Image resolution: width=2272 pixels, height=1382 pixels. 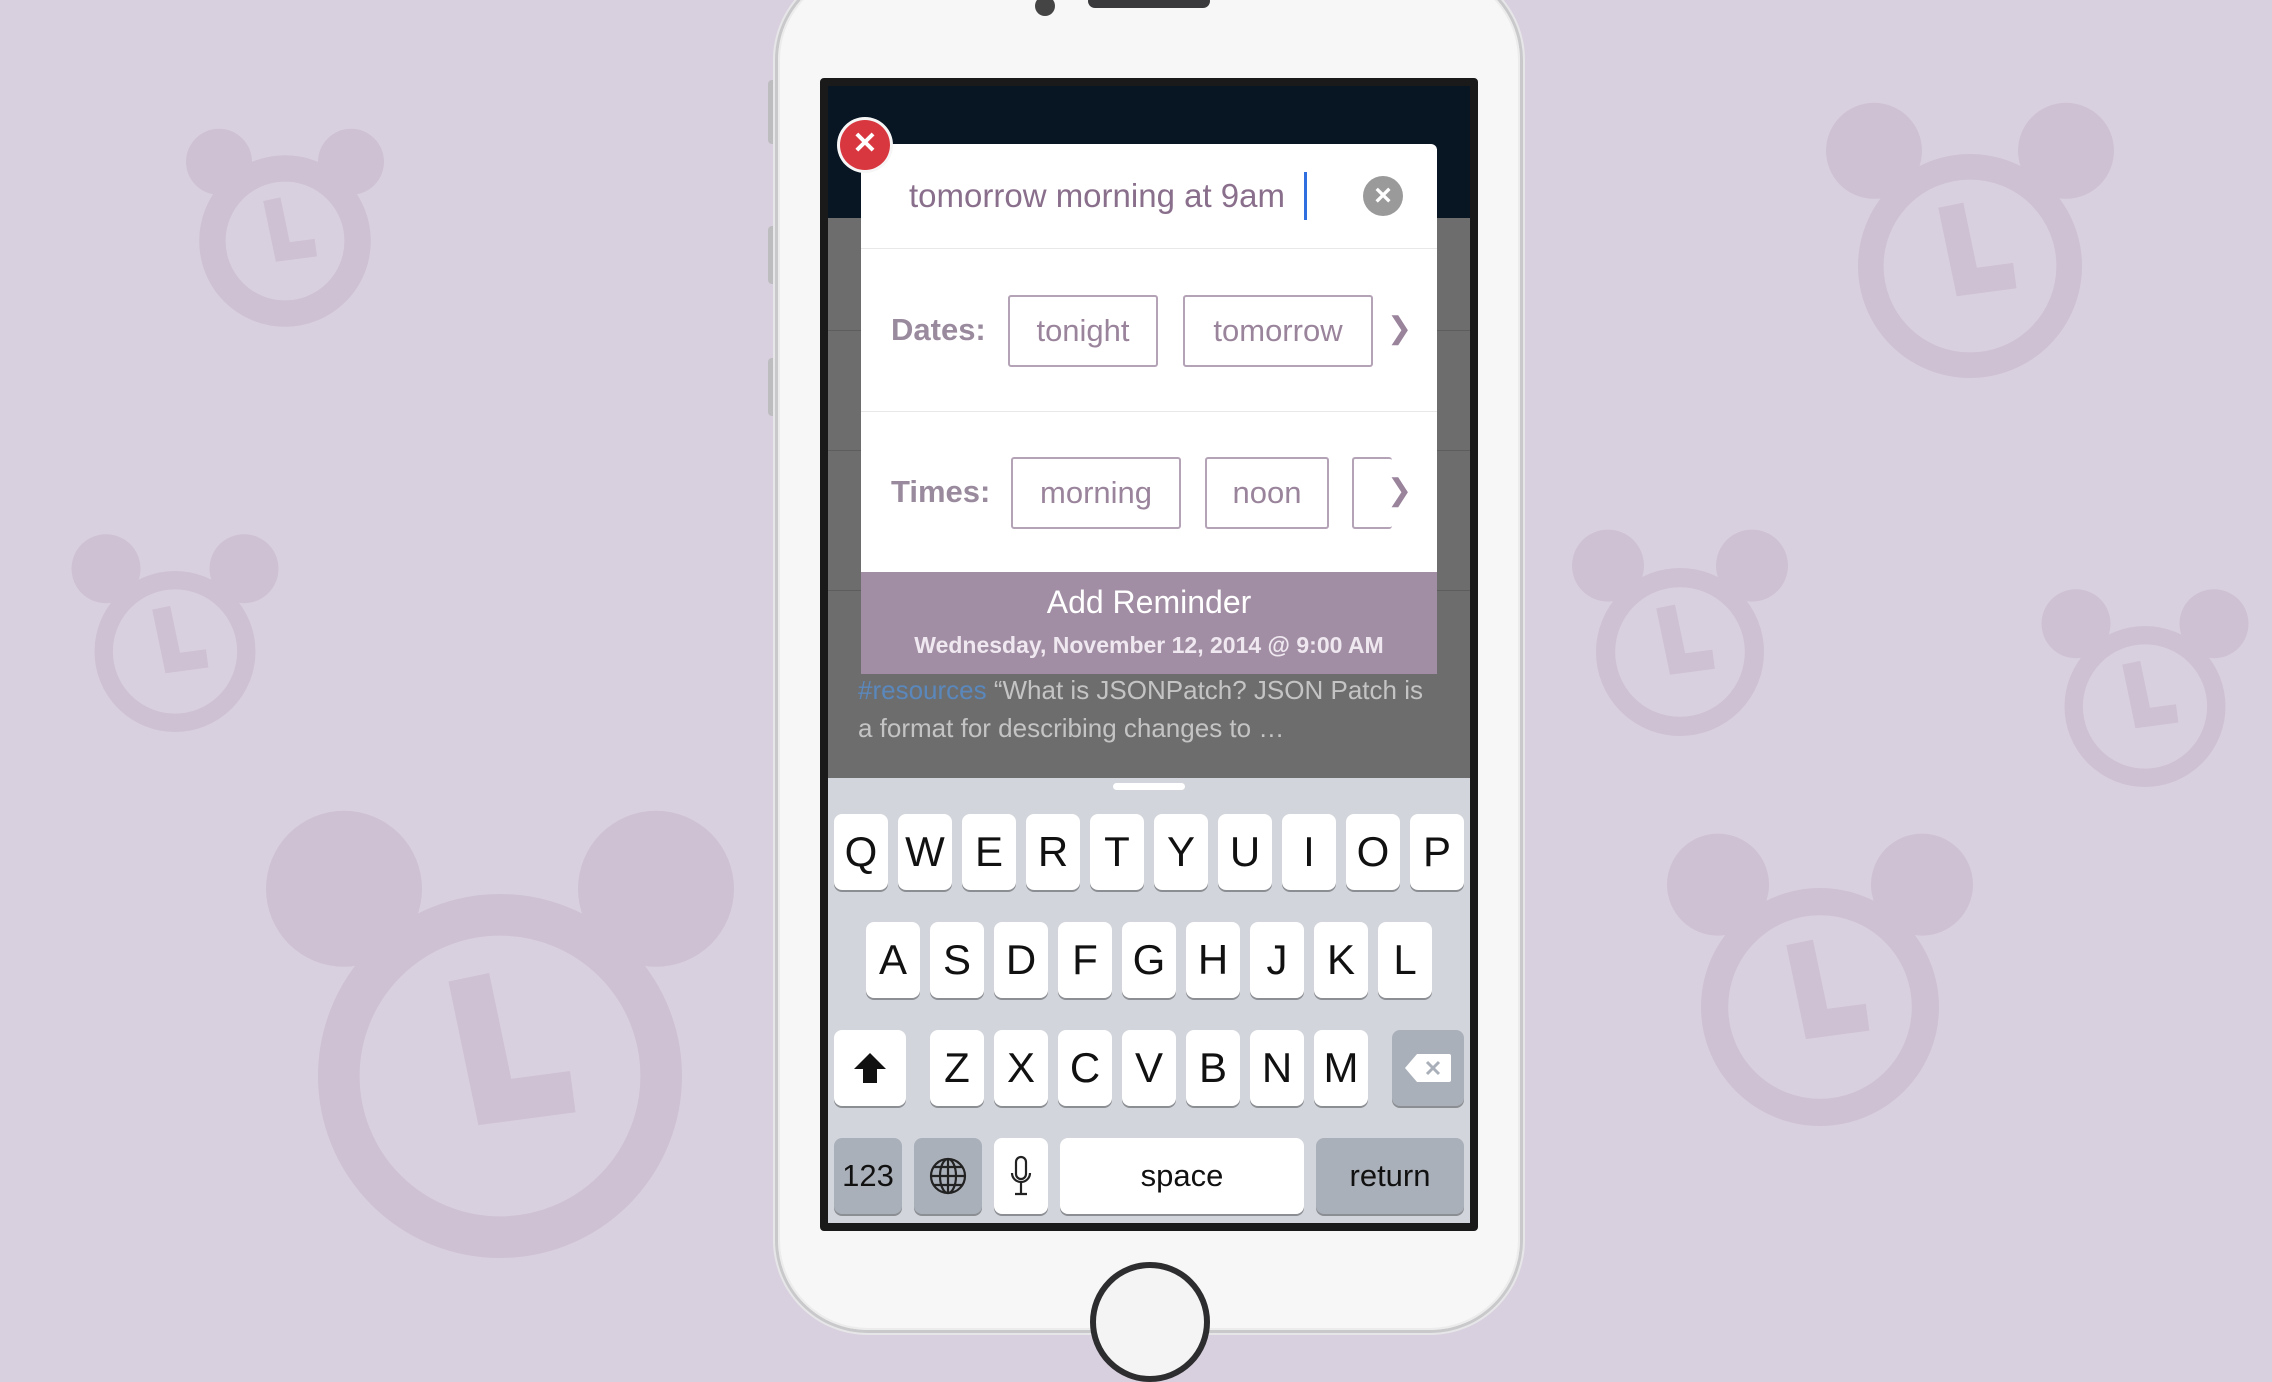 What do you see at coordinates (1021, 1068) in the screenshot?
I see `key-x: X` at bounding box center [1021, 1068].